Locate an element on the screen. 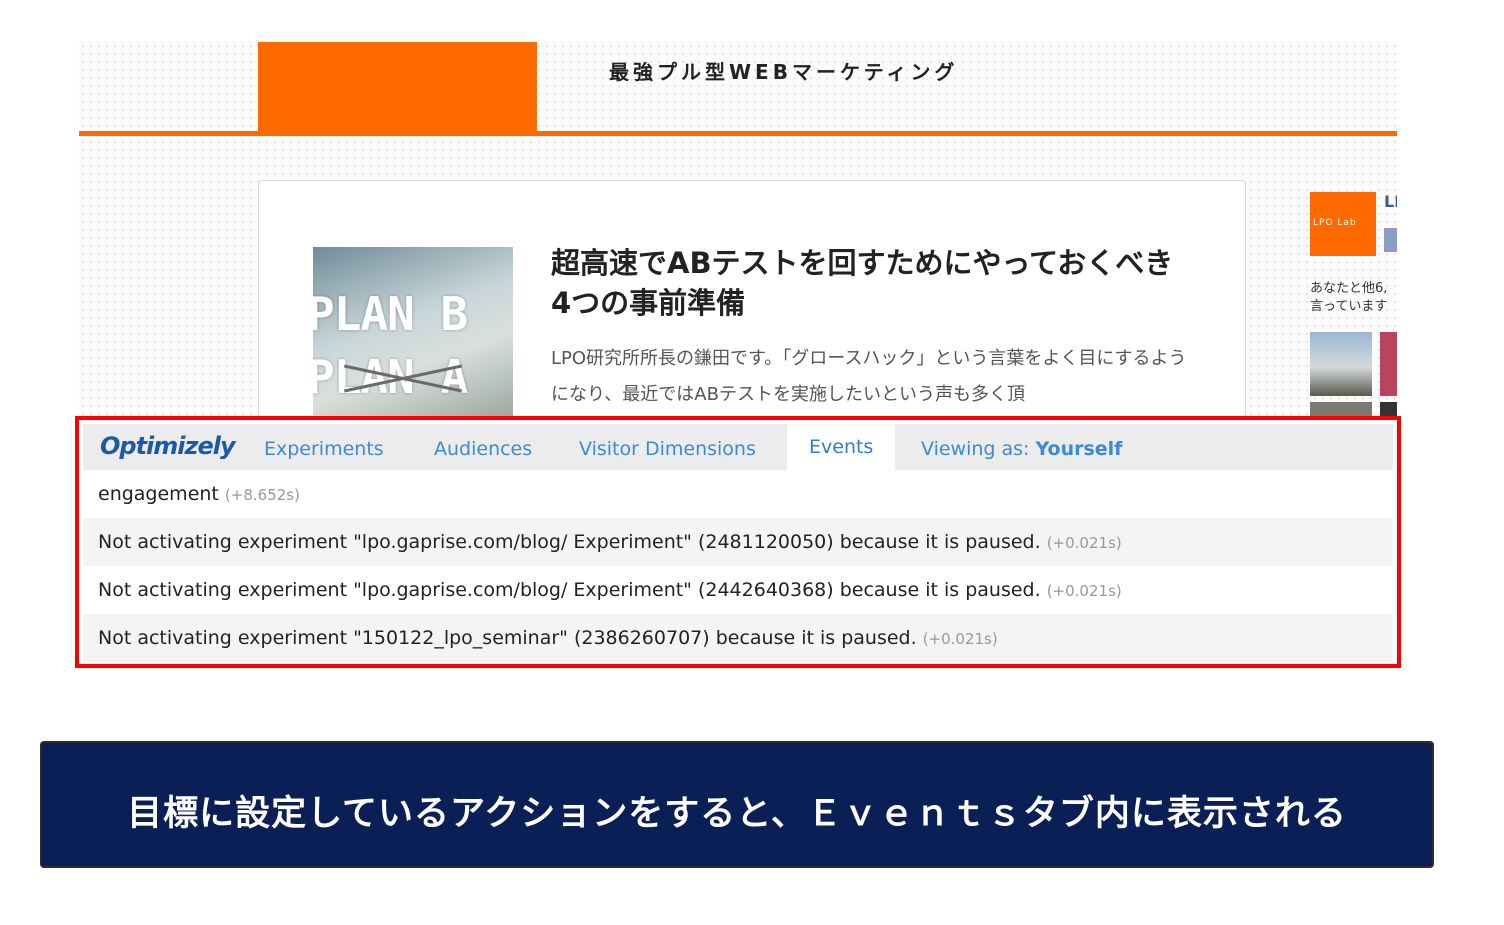 Image resolution: width=1504 pixels, height=925 pixels. header-divider is located at coordinates (738, 133).